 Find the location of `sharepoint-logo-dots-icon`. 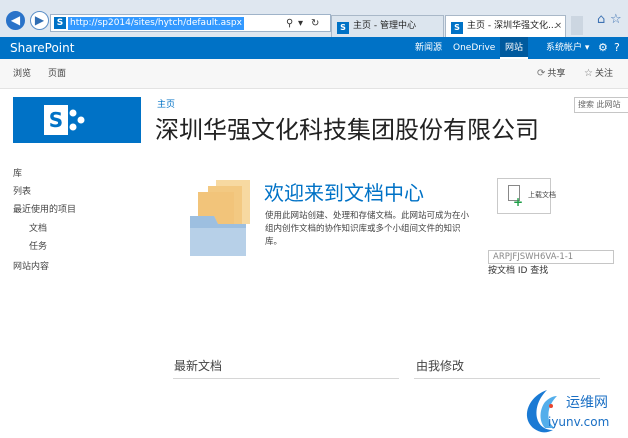

sharepoint-logo-dots-icon is located at coordinates (77, 120).